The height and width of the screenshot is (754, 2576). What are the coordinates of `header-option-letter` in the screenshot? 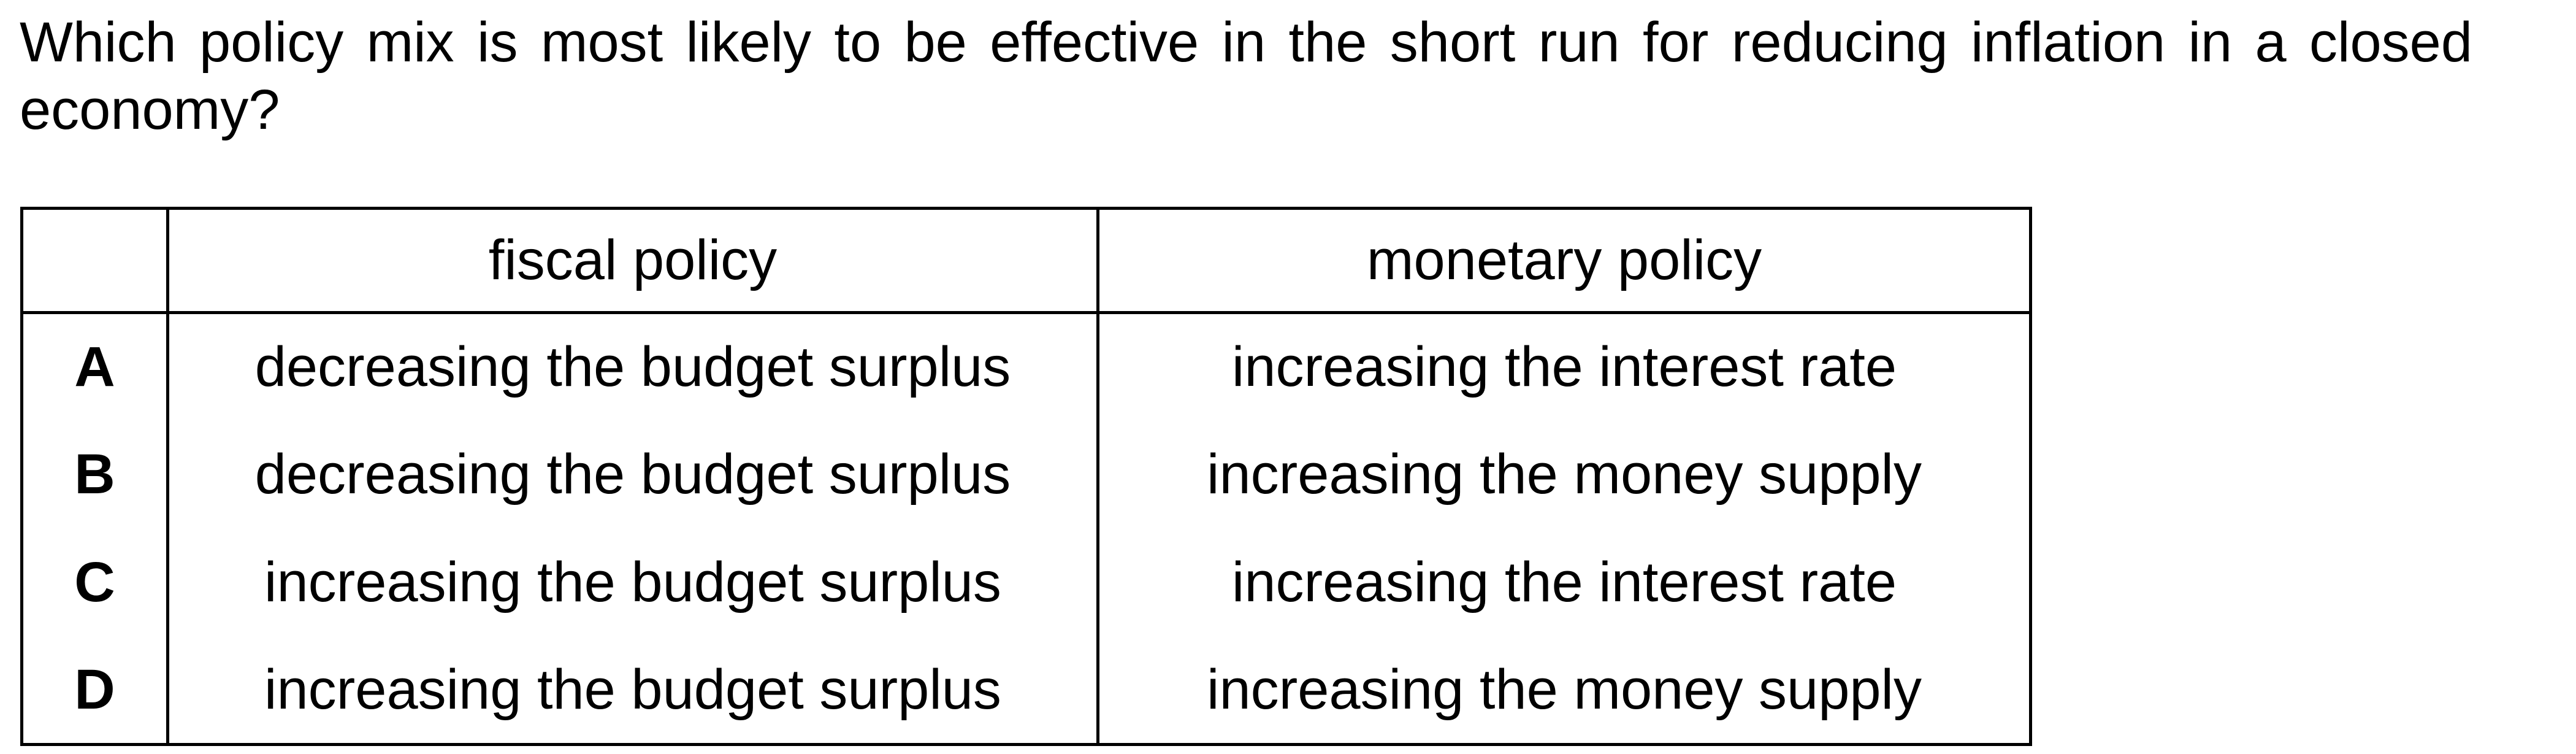 It's located at (94, 260).